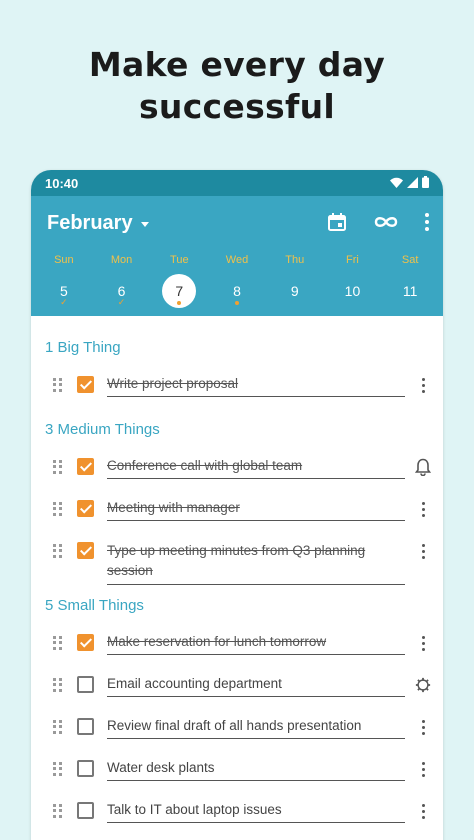 The image size is (474, 840). Describe the element at coordinates (90, 223) in the screenshot. I see `month-label: February` at that location.